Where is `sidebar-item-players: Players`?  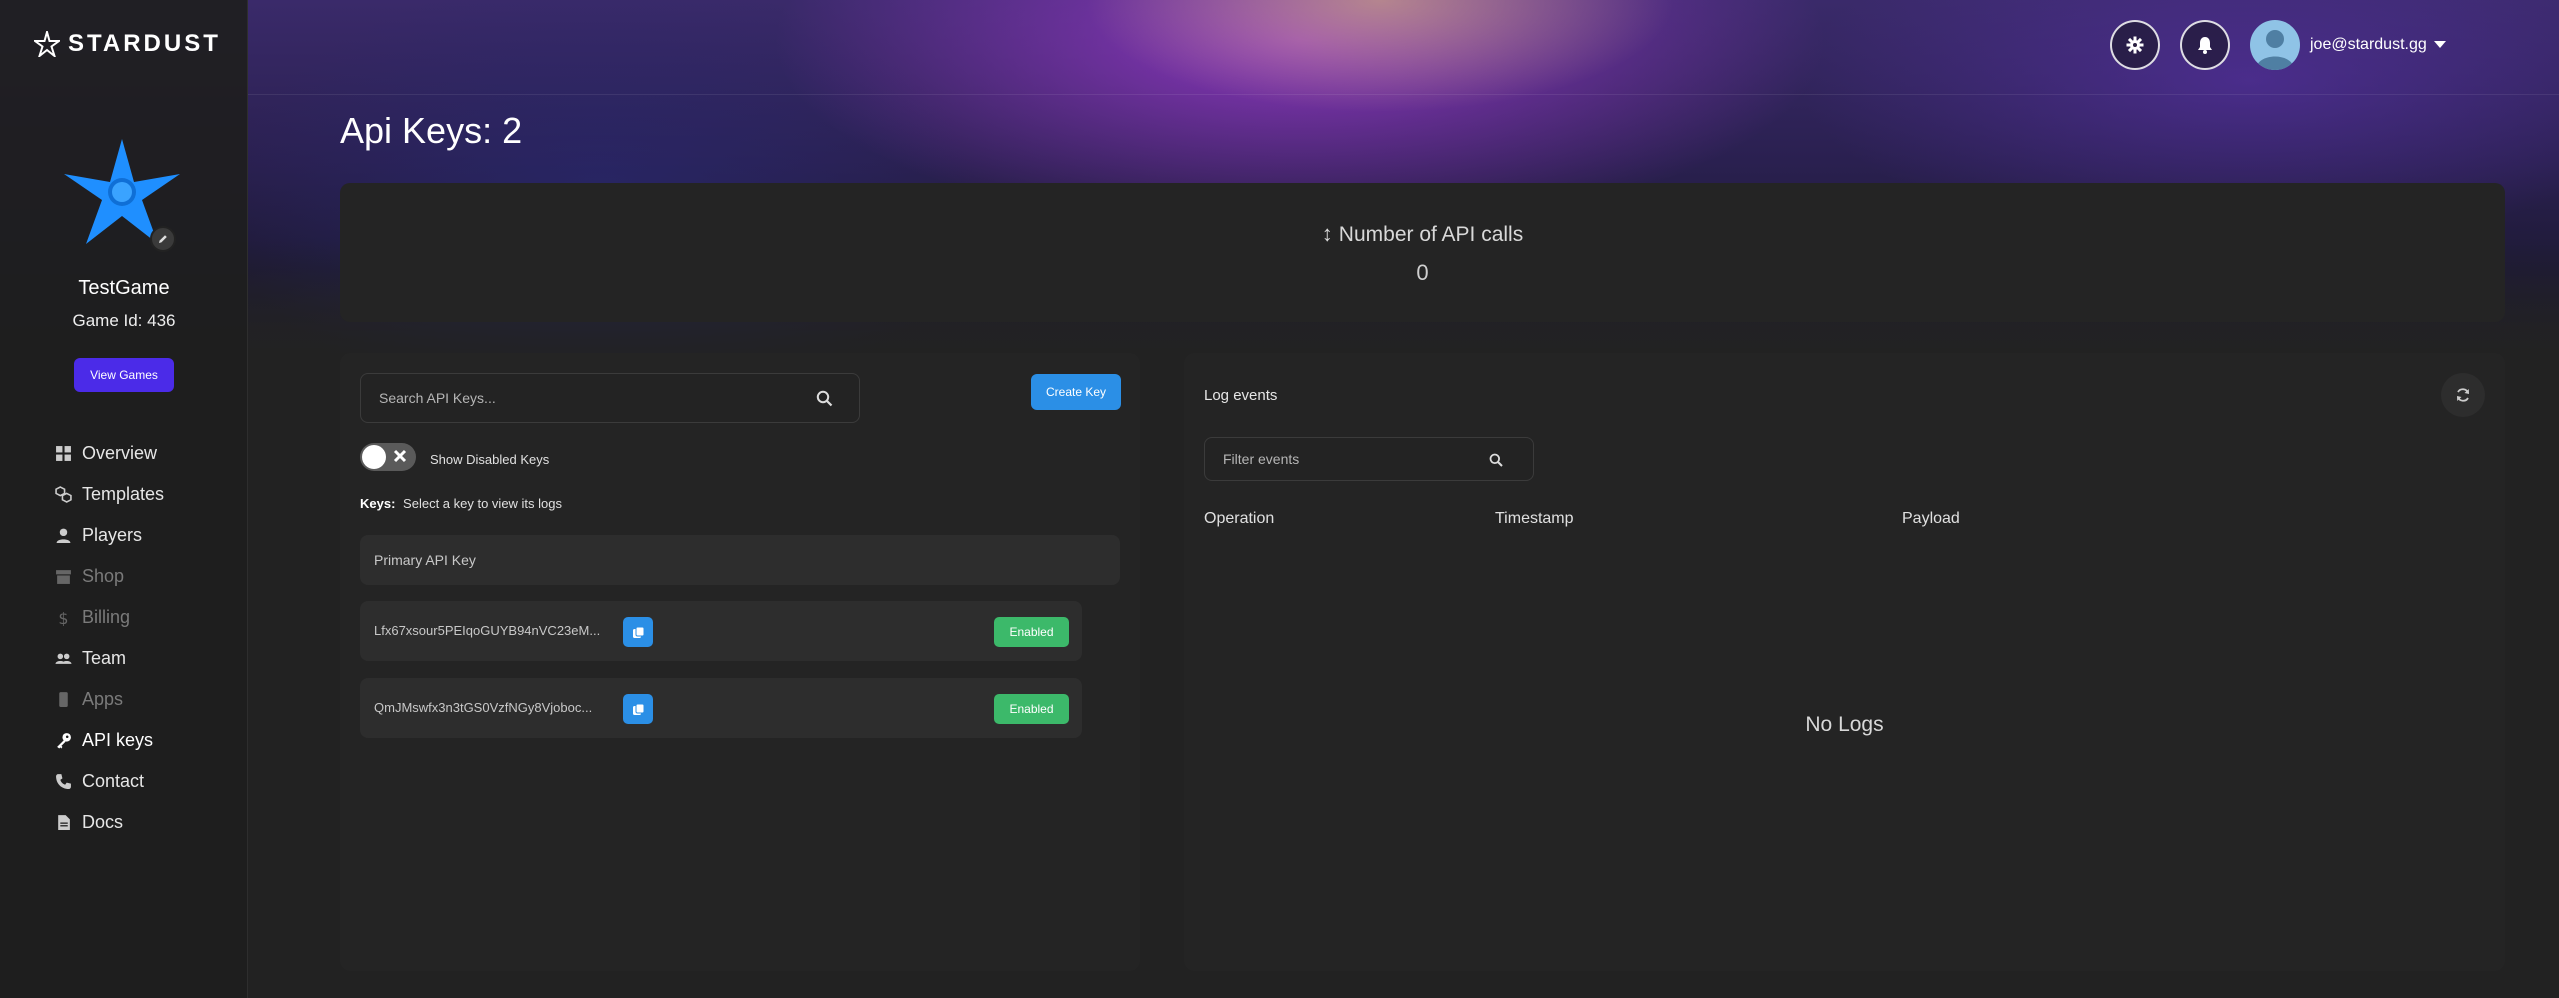 sidebar-item-players: Players is located at coordinates (109, 535).